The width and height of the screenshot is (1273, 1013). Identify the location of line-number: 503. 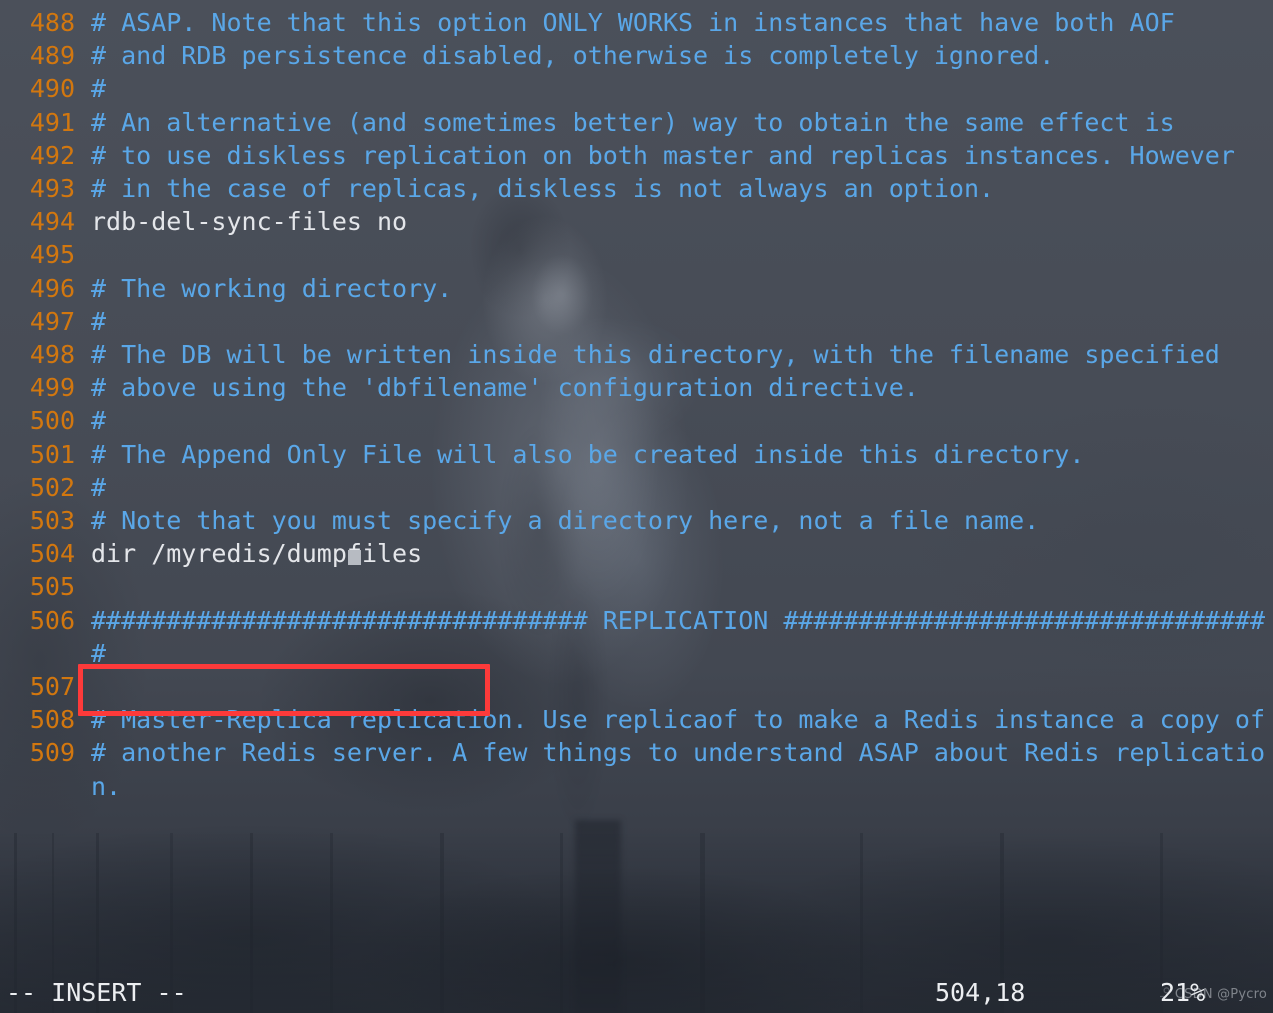
(52, 521).